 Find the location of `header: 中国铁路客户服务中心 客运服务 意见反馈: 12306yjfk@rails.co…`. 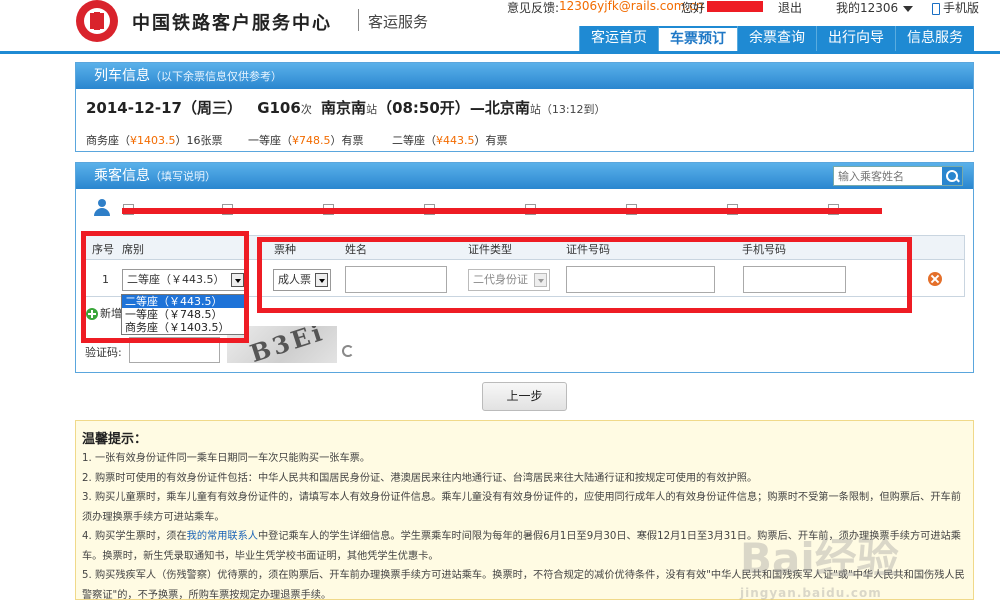

header: 中国铁路客户服务中心 客运服务 意见反馈: 12306yjfk@rails.co… is located at coordinates (500, 26).